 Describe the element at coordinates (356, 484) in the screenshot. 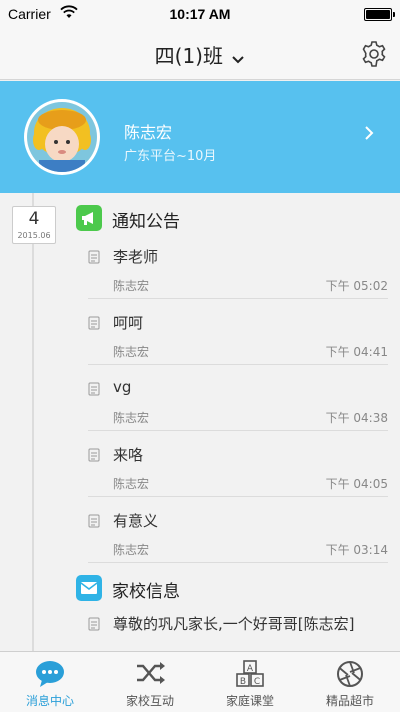

I see `message-time: 下午 04:05` at that location.